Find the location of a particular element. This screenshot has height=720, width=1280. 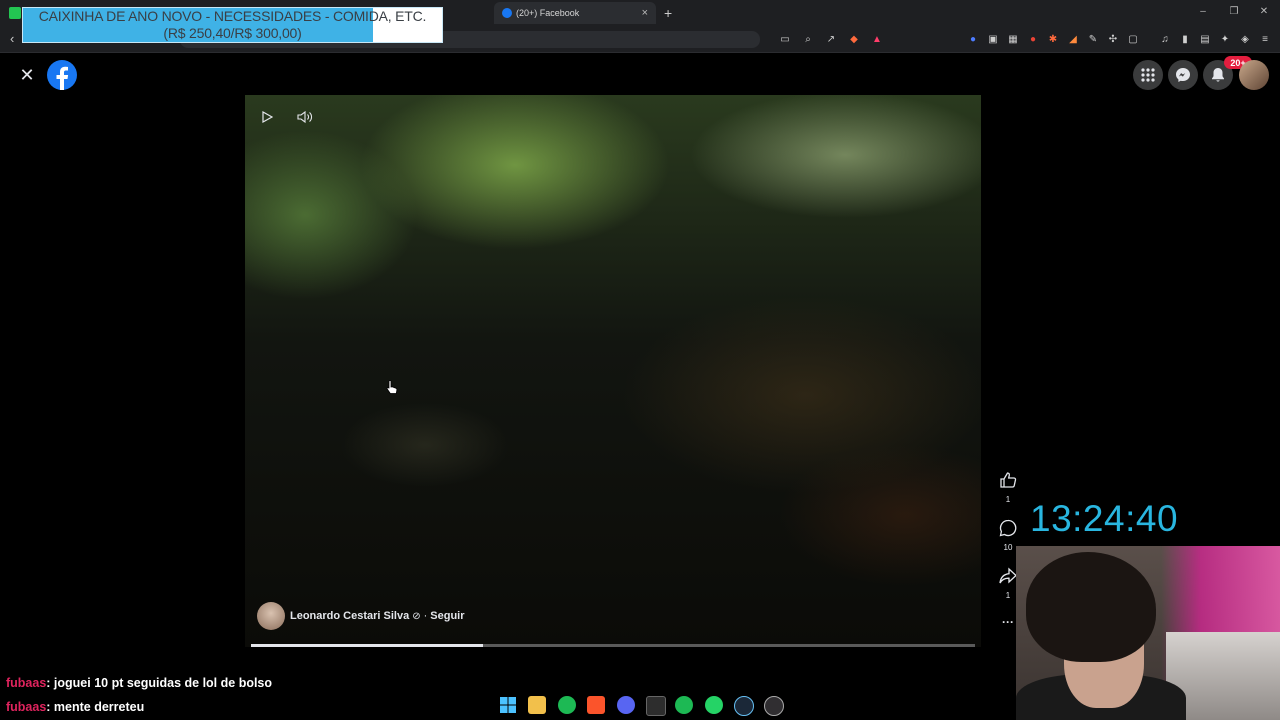

zoom-icon: ⌕ is located at coordinates (808, 39).